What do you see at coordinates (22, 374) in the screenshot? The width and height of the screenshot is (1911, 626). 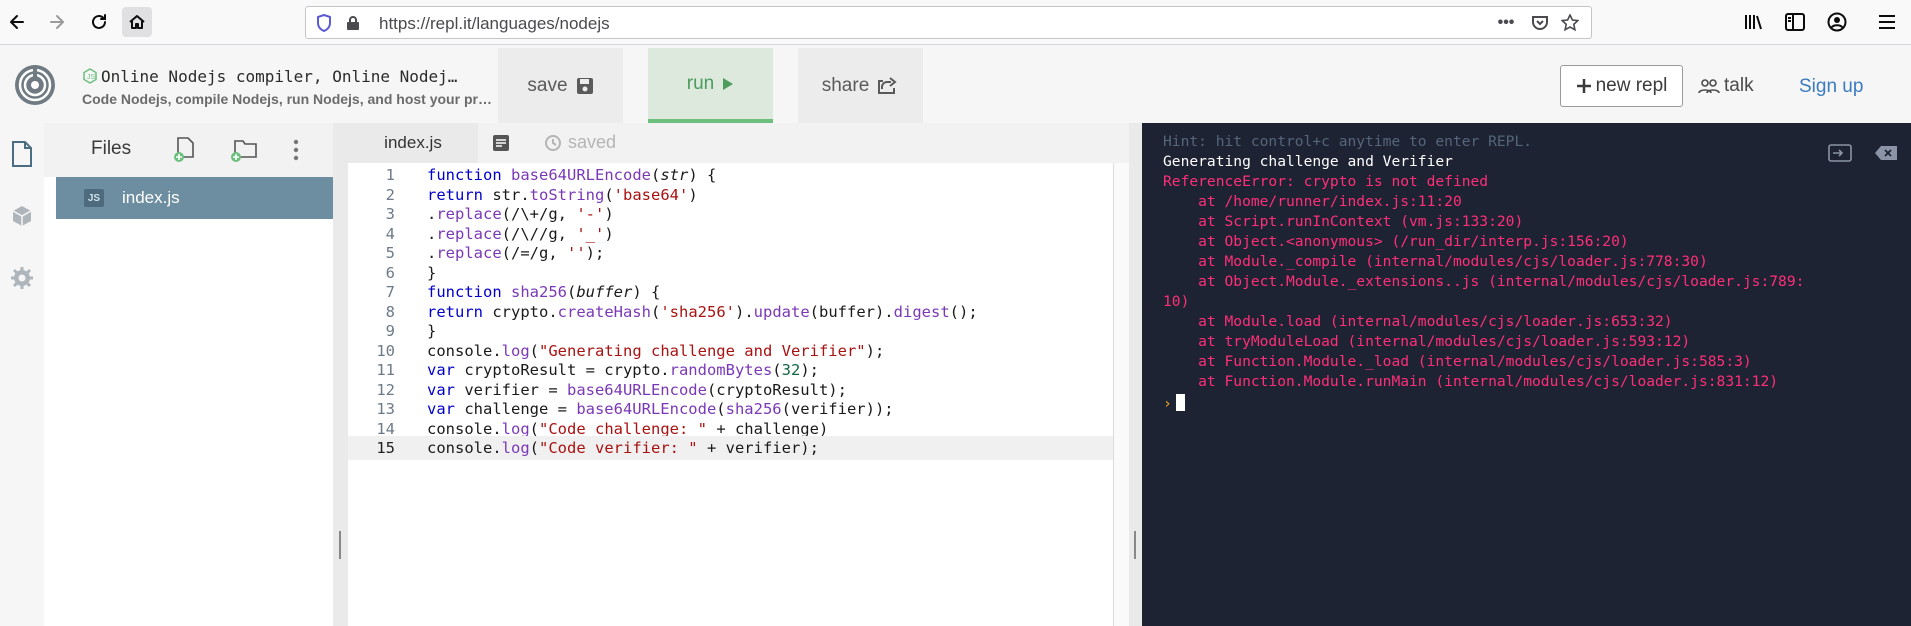 I see `left-icon-rail` at bounding box center [22, 374].